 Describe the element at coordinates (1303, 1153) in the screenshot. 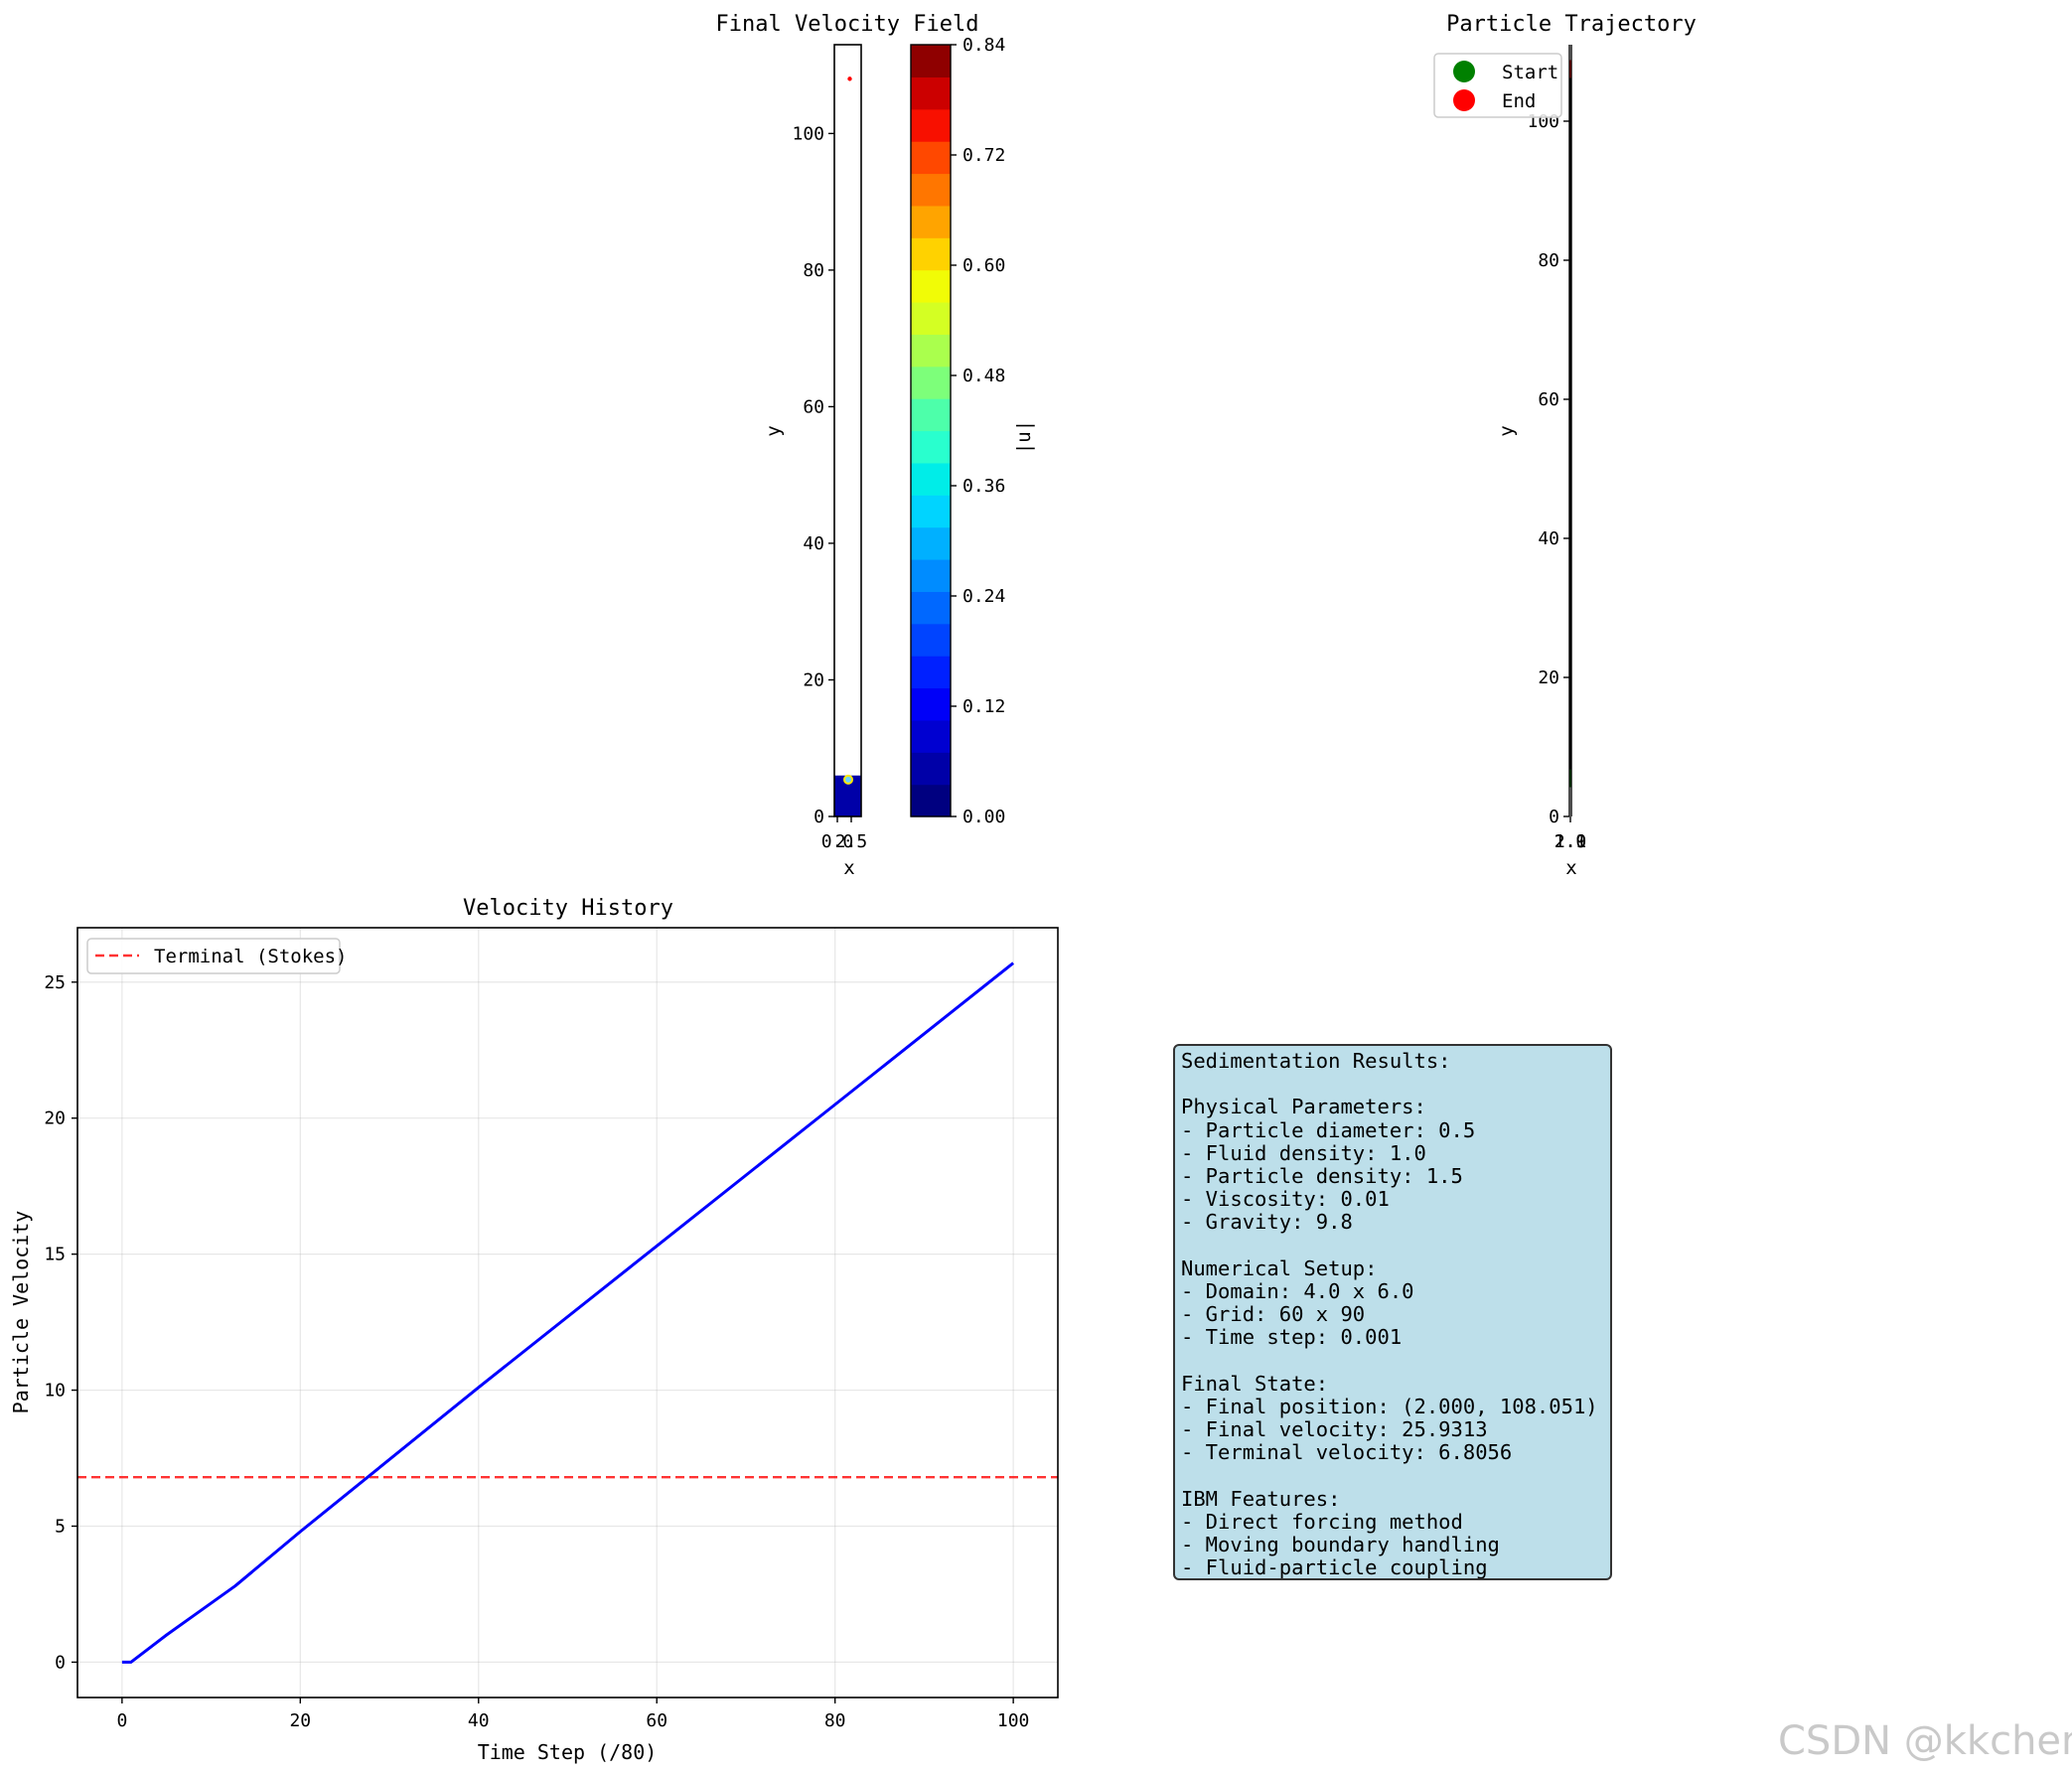

I see `results-line: - Fluid density: 1.0` at that location.